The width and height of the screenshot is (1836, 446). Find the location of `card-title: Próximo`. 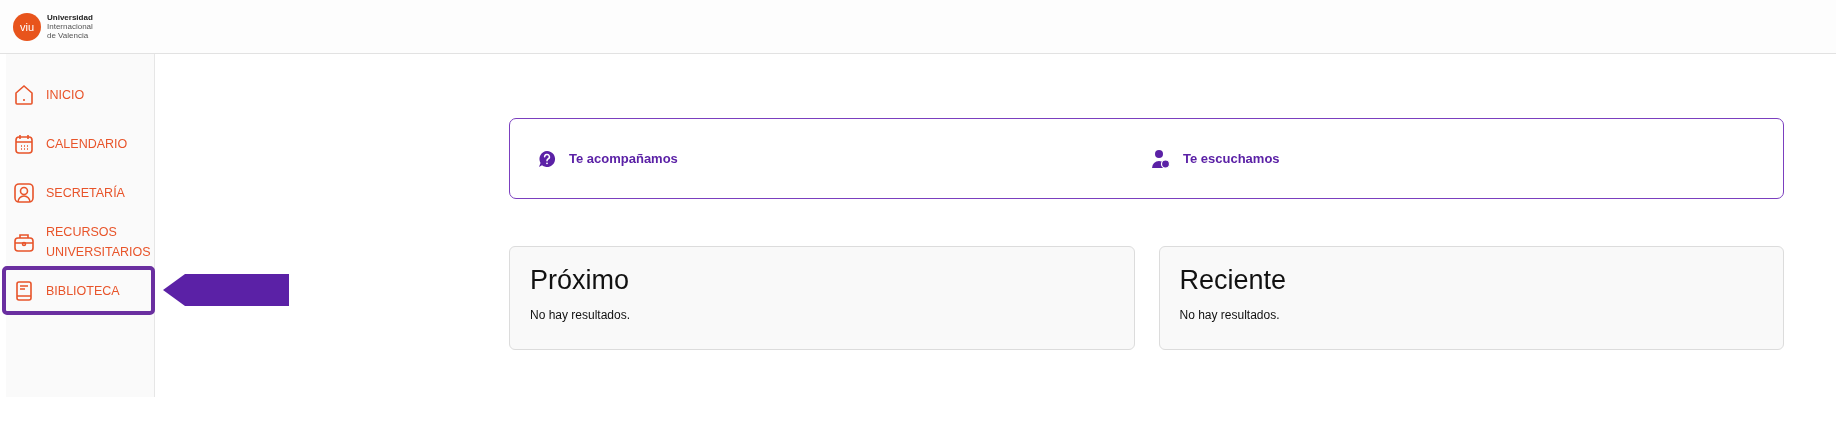

card-title: Próximo is located at coordinates (580, 280).